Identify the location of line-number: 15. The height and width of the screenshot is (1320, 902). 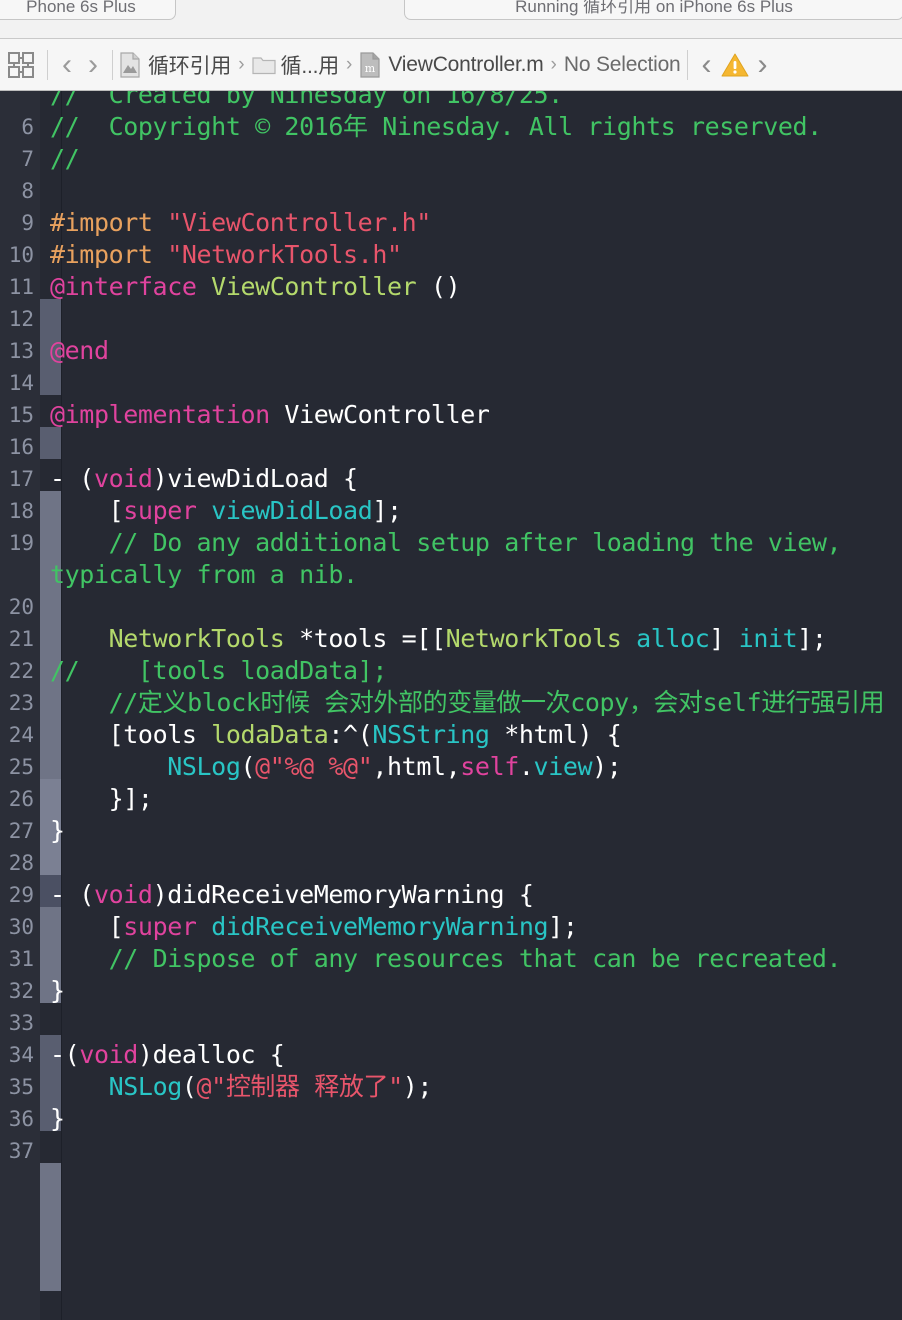
(21, 415).